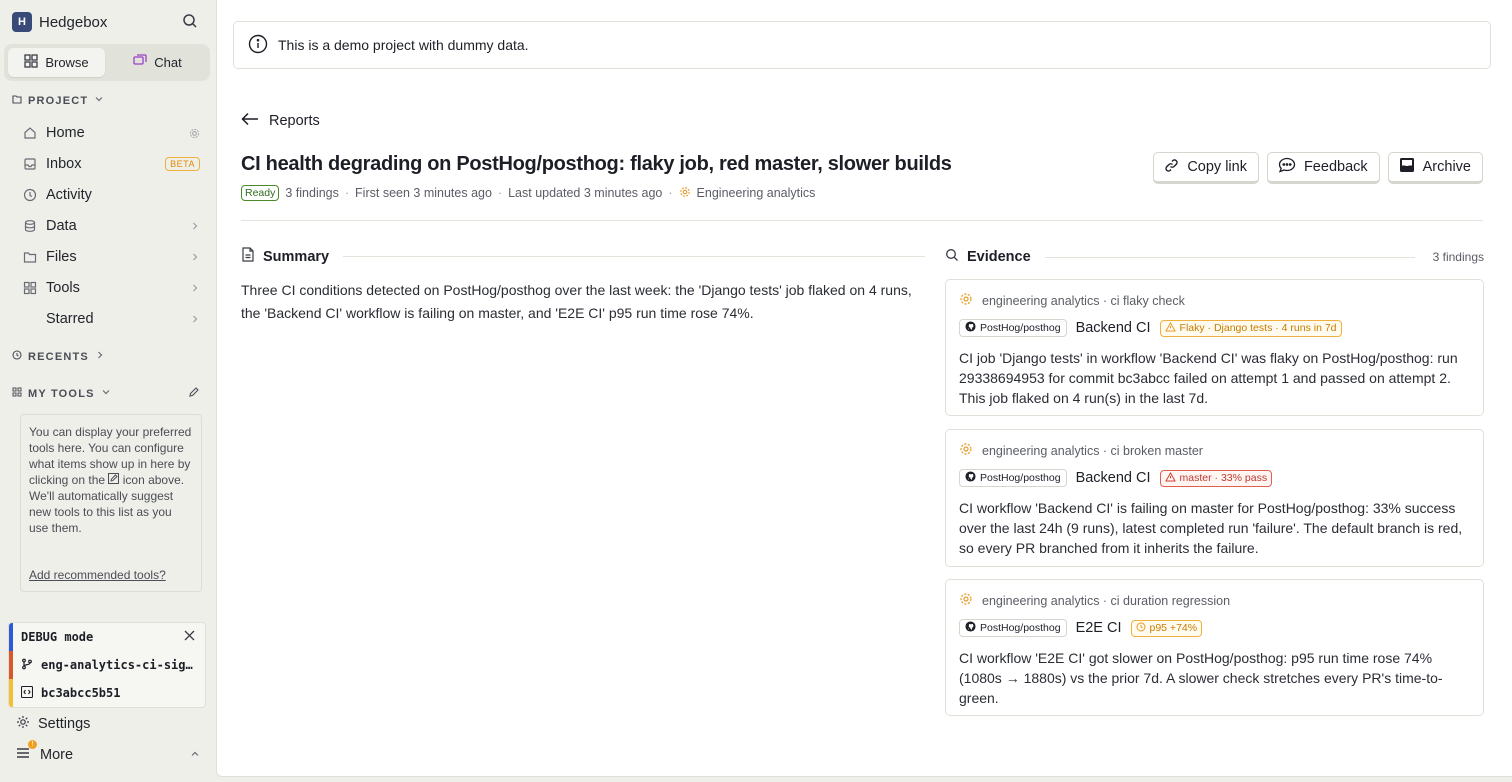  I want to click on my-tools-section-header: MY TOOLS, so click(106, 393).